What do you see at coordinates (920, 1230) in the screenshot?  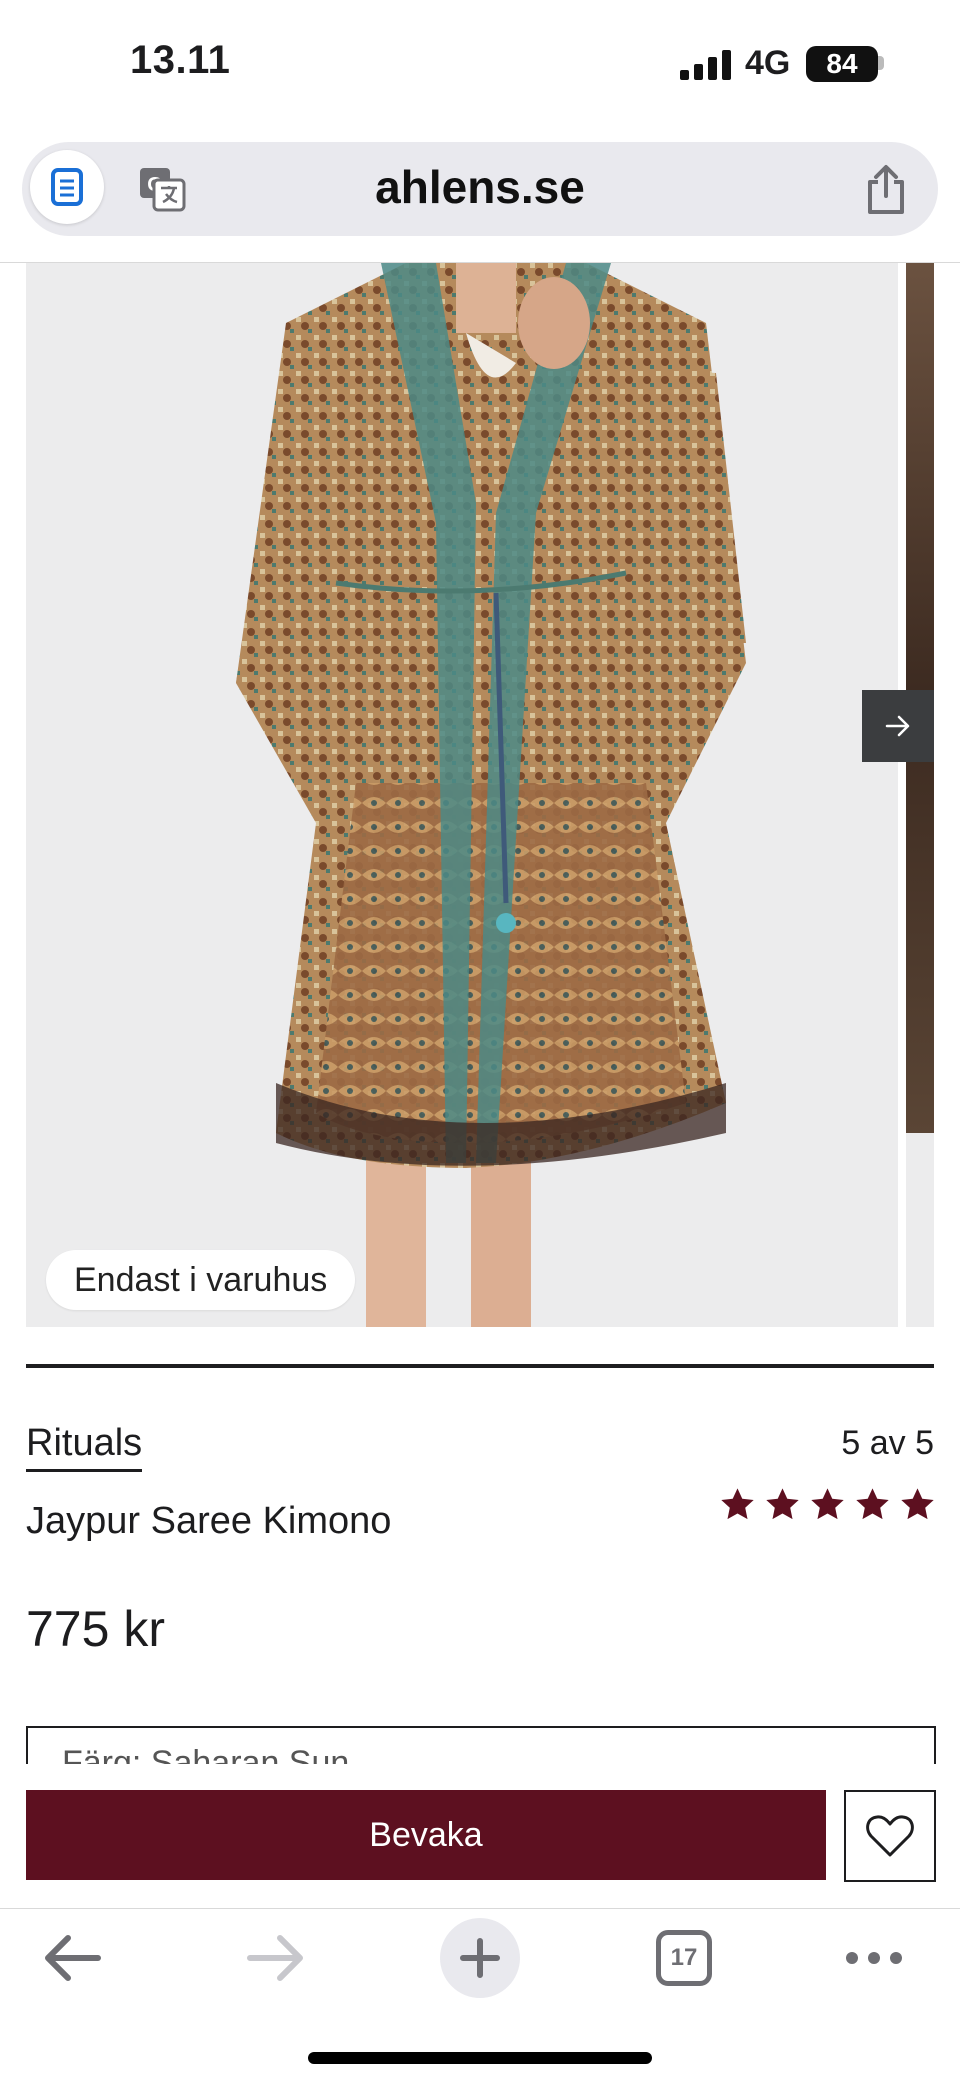 I see `next-image-preview-bottom` at bounding box center [920, 1230].